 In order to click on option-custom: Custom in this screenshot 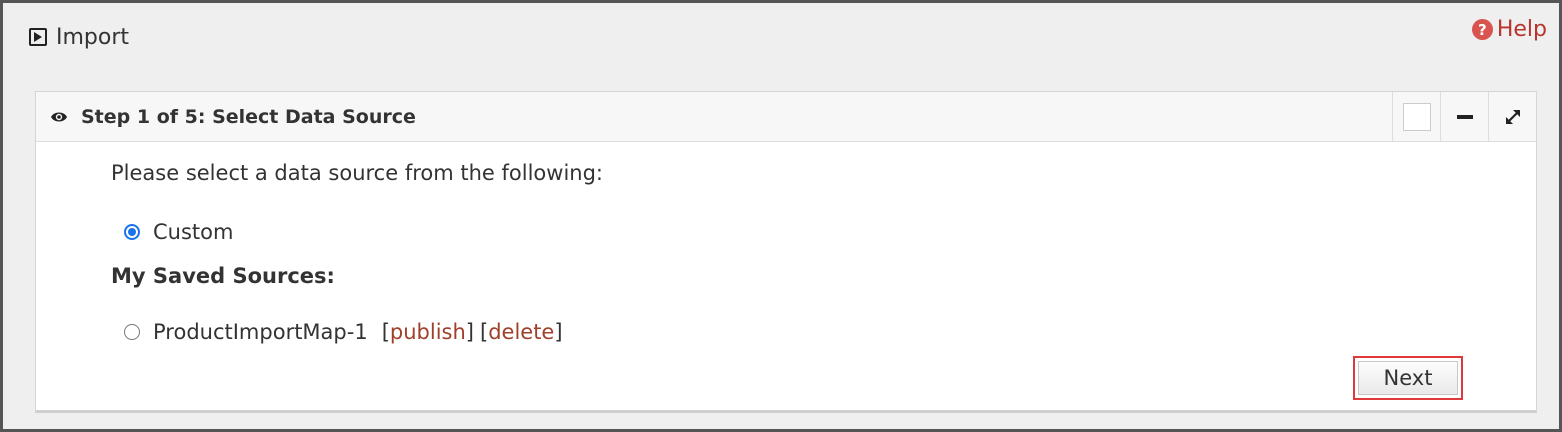, I will do `click(178, 232)`.